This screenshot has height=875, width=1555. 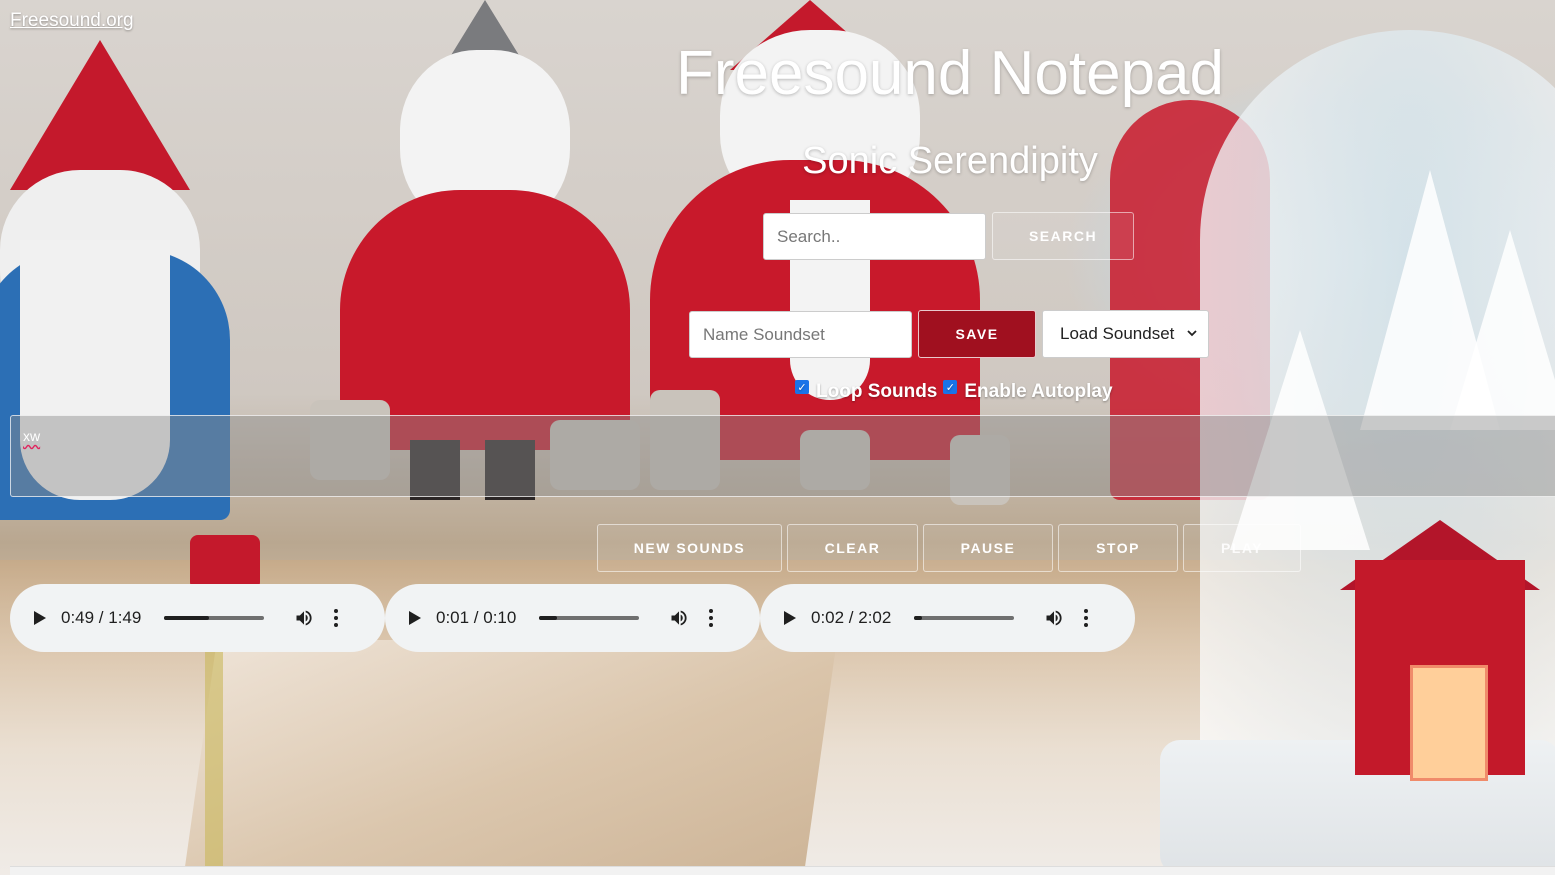 I want to click on audio-player: 0:49 / 1:49, so click(x=197, y=618).